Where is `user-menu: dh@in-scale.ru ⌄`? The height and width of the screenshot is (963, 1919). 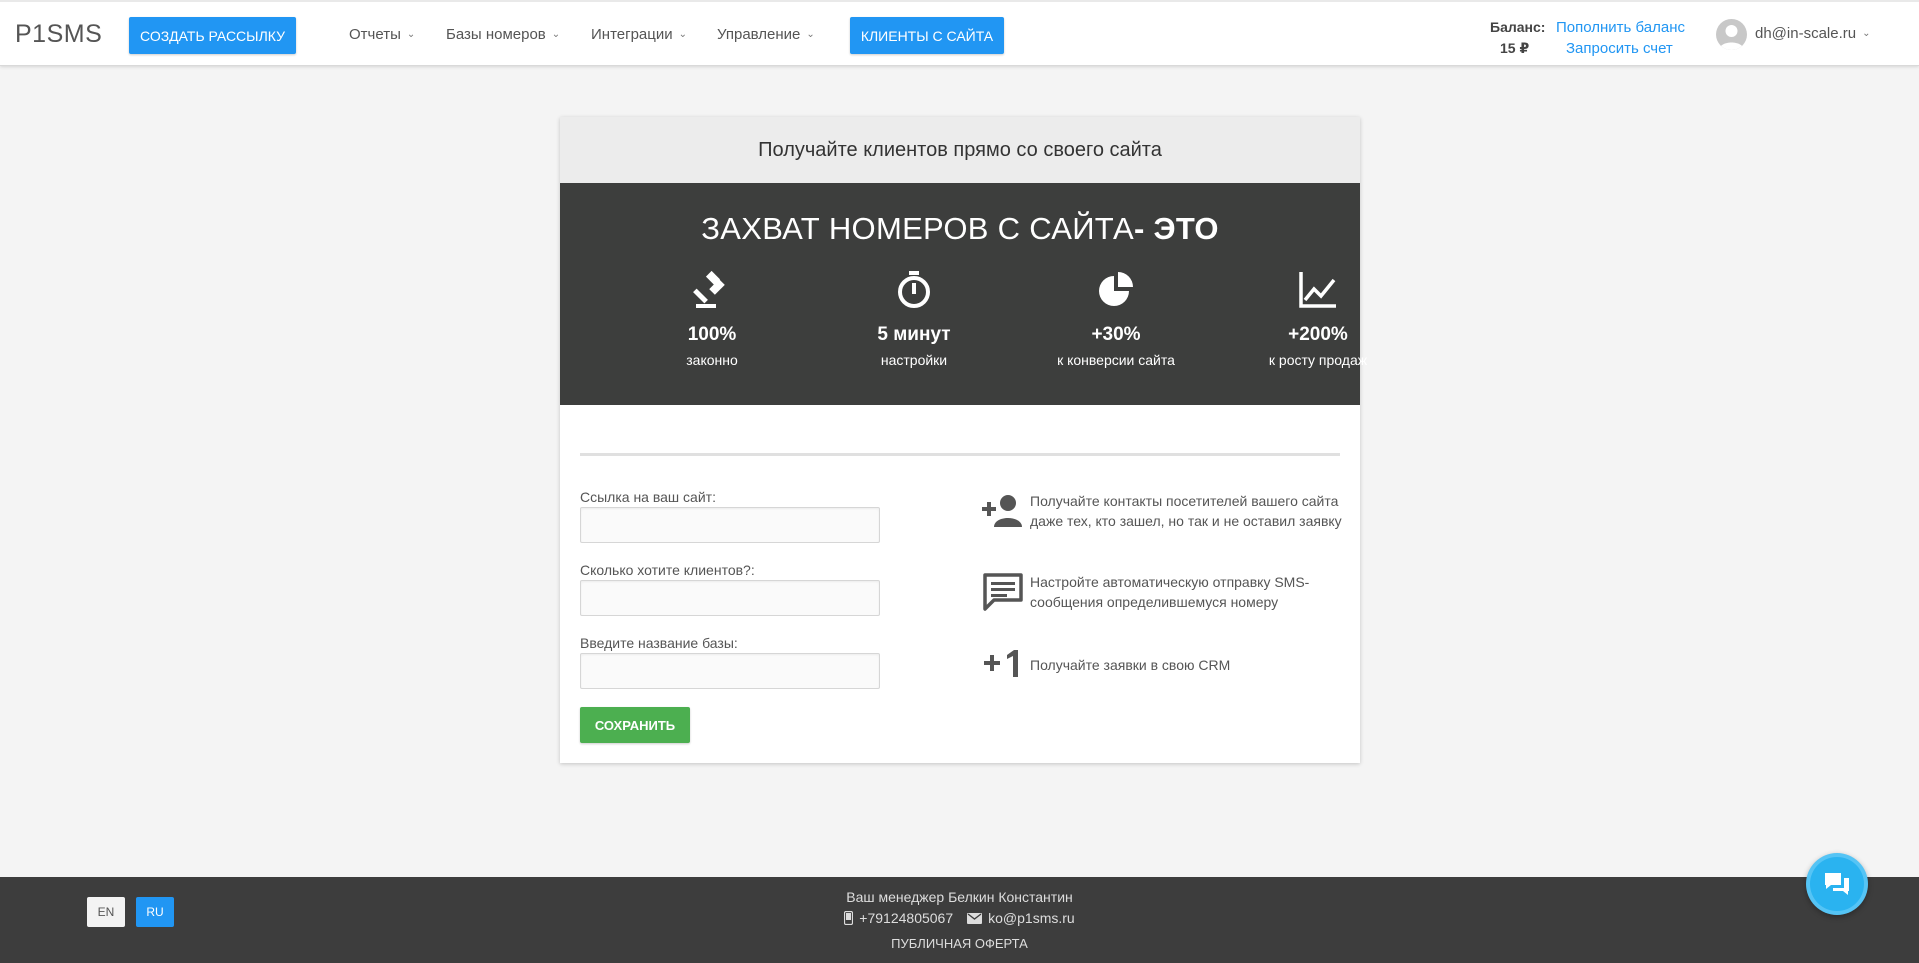 user-menu: dh@in-scale.ru ⌄ is located at coordinates (1813, 33).